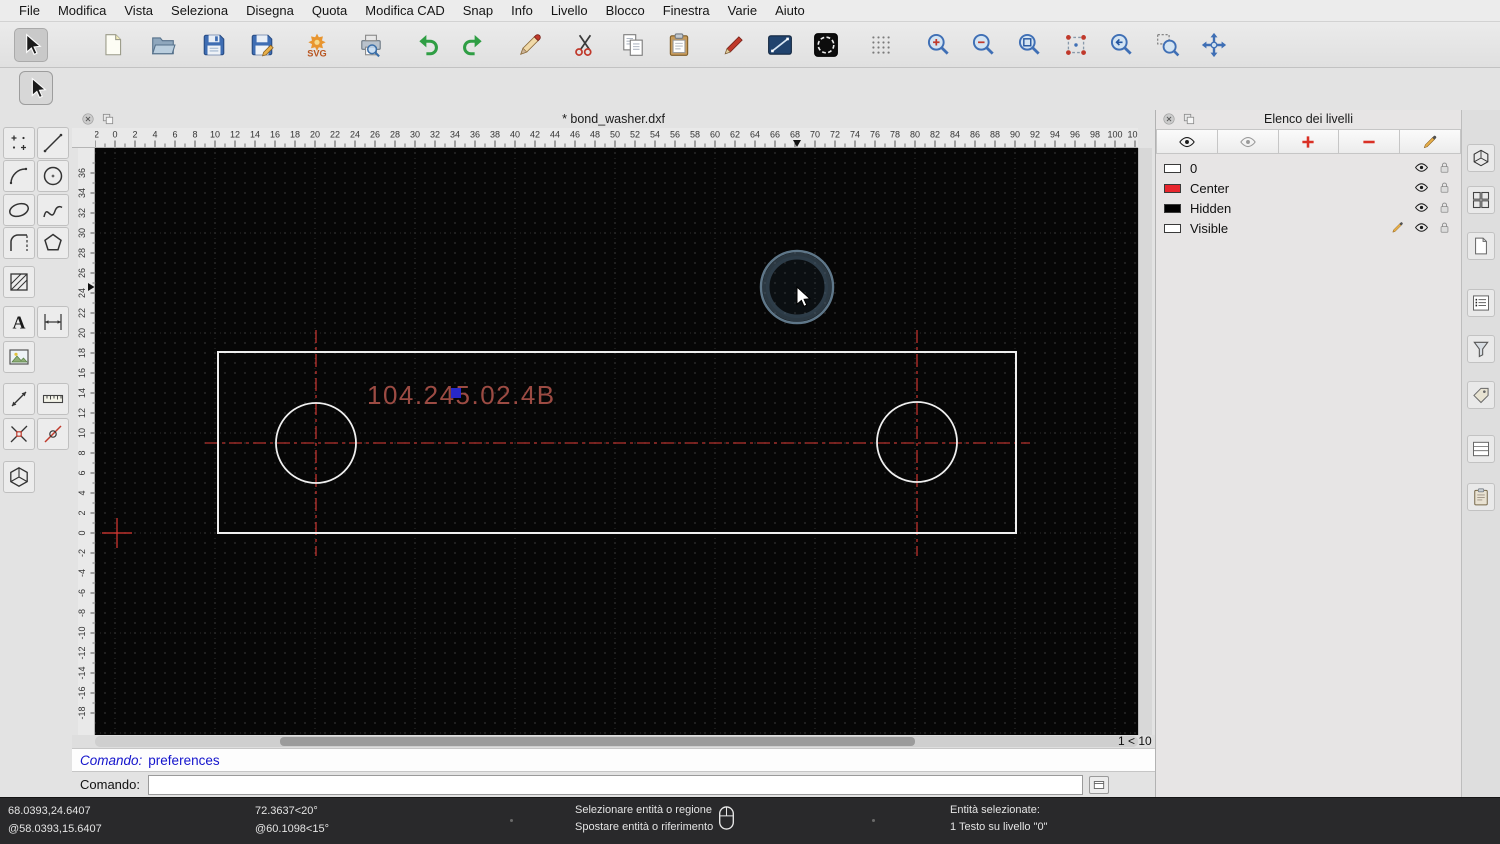 The image size is (1500, 844). Describe the element at coordinates (1168, 45) in the screenshot. I see `zoom-window-button` at that location.